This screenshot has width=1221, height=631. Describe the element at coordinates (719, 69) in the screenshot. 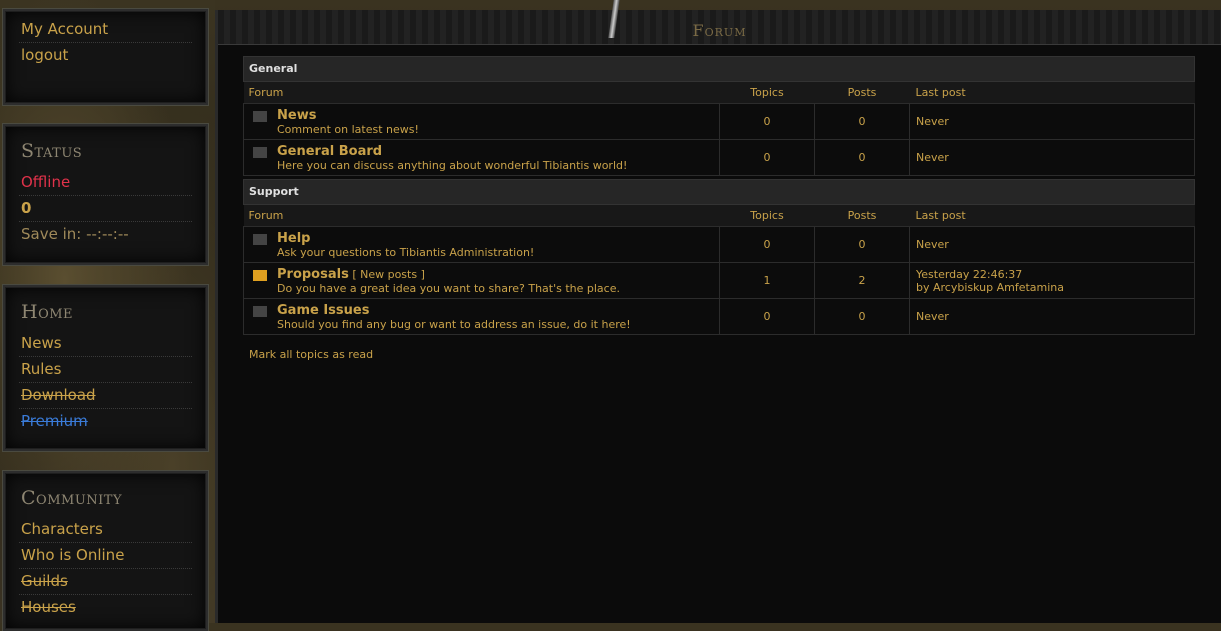

I see `category-title: General` at that location.